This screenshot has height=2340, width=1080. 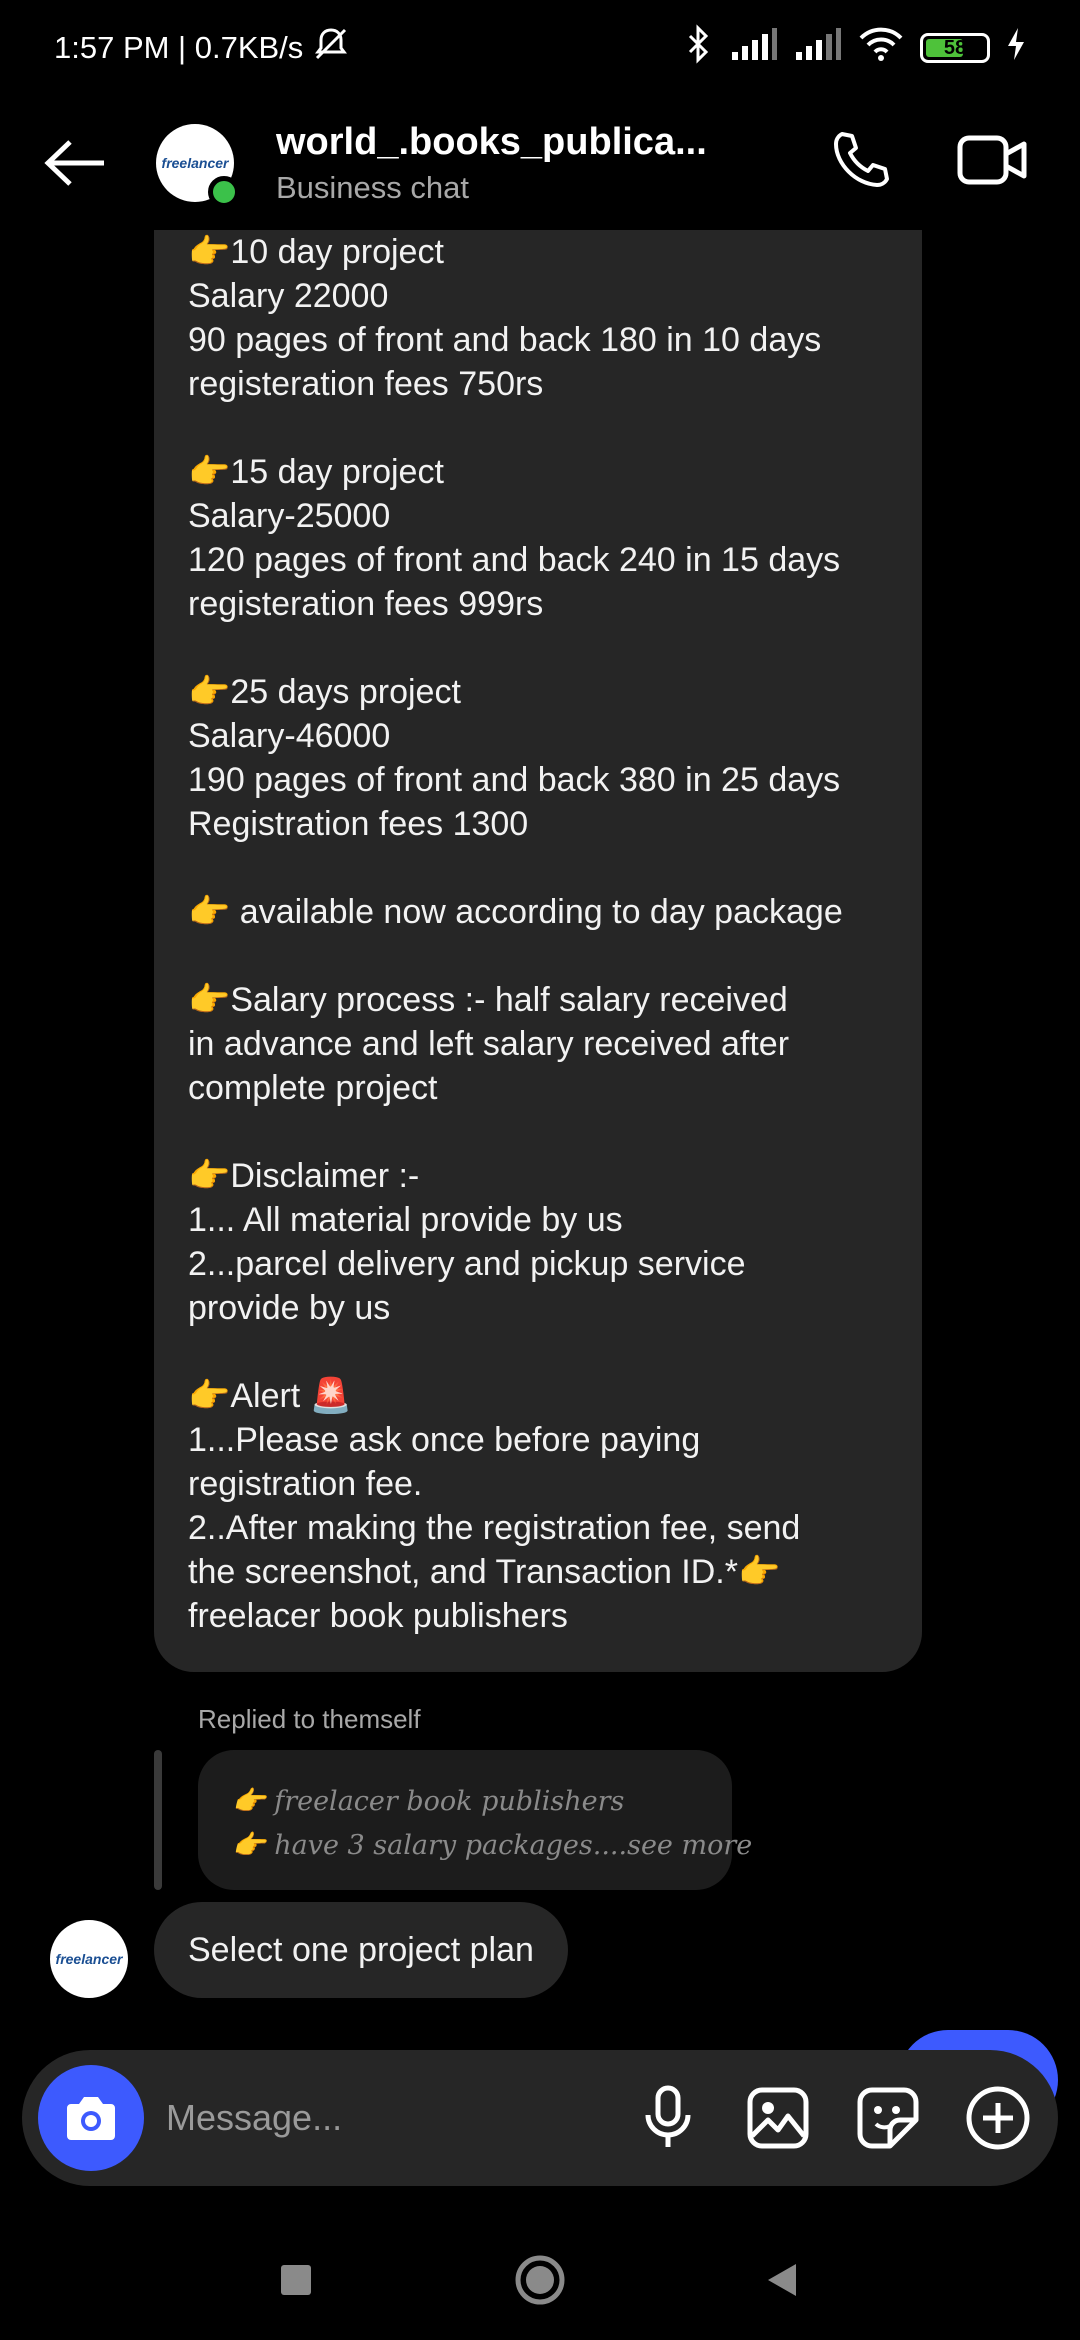 I want to click on online-indicator, so click(x=224, y=192).